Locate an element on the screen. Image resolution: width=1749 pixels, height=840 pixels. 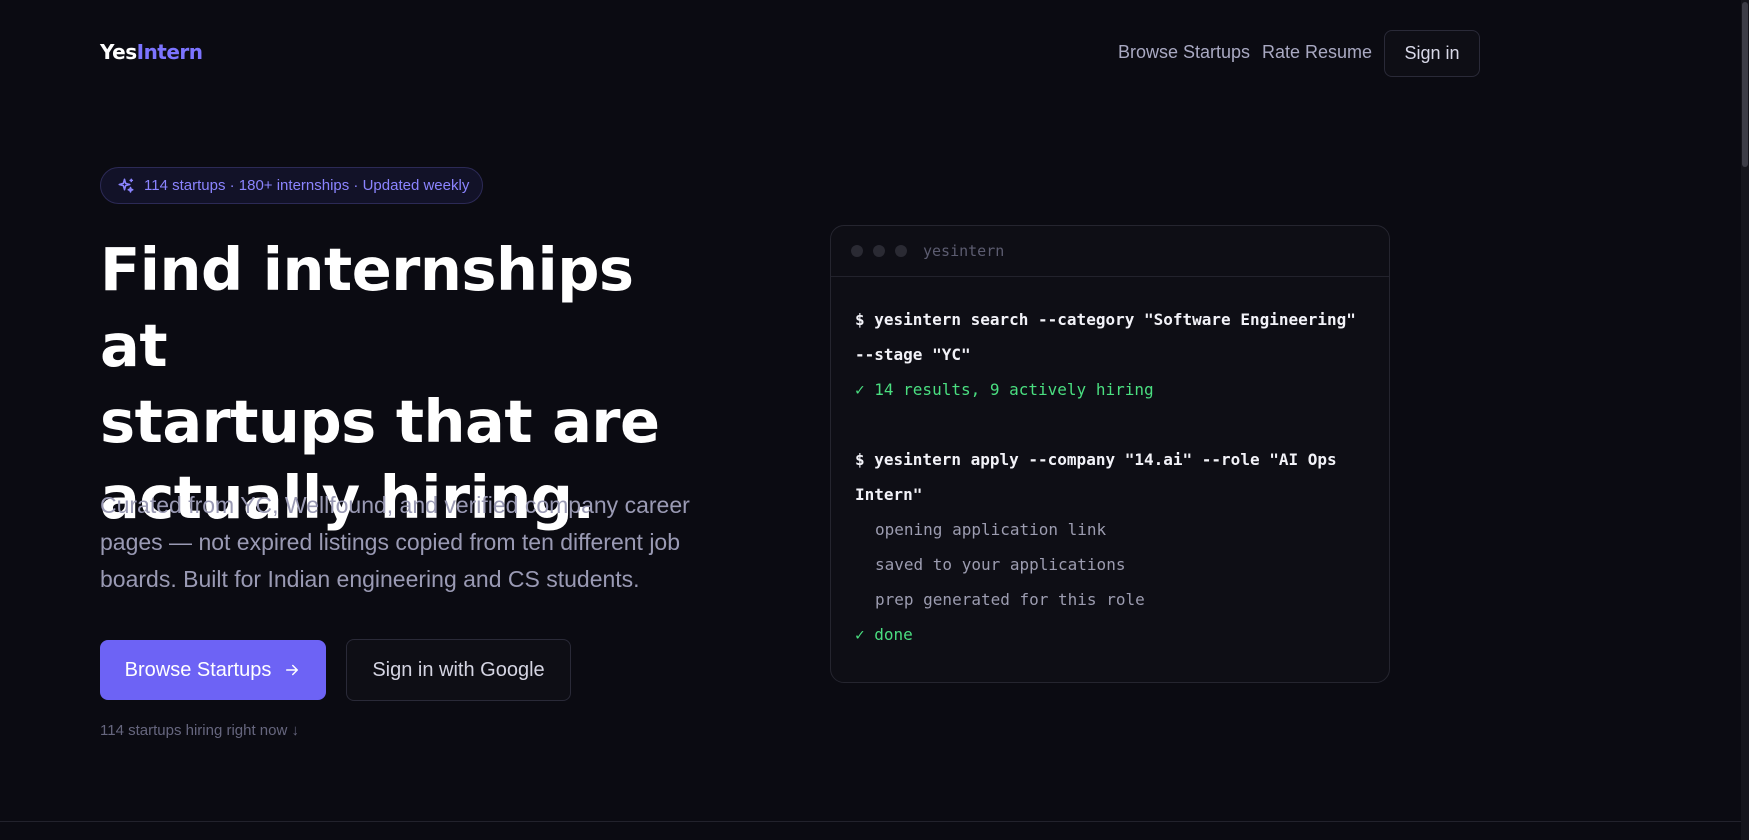
logo-part-intern: Intern is located at coordinates (169, 52).